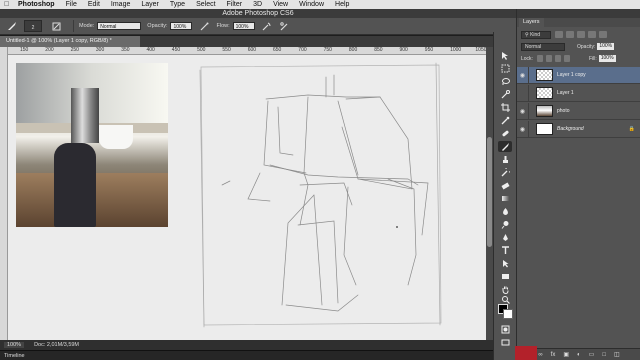 The image size is (640, 360). Describe the element at coordinates (505, 68) in the screenshot. I see `marquee-tool-icon` at that location.